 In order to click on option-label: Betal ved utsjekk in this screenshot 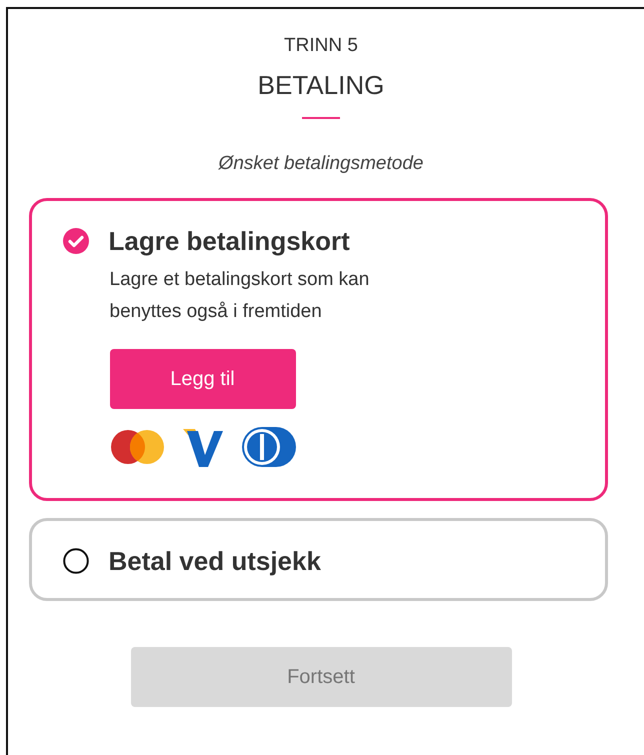, I will do `click(214, 561)`.